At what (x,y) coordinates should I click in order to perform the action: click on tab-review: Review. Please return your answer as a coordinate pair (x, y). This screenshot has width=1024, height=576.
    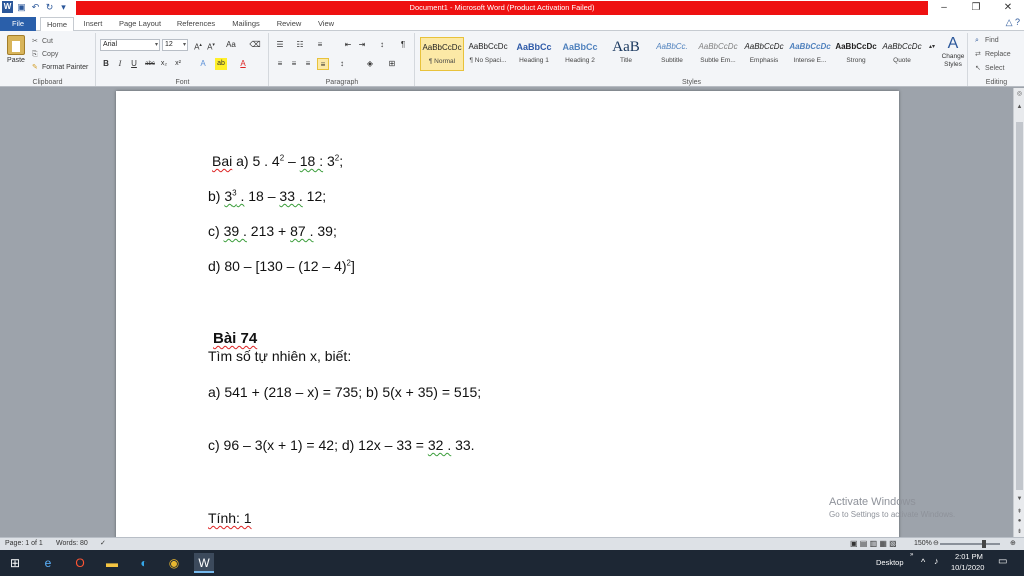
    Looking at the image, I should click on (289, 24).